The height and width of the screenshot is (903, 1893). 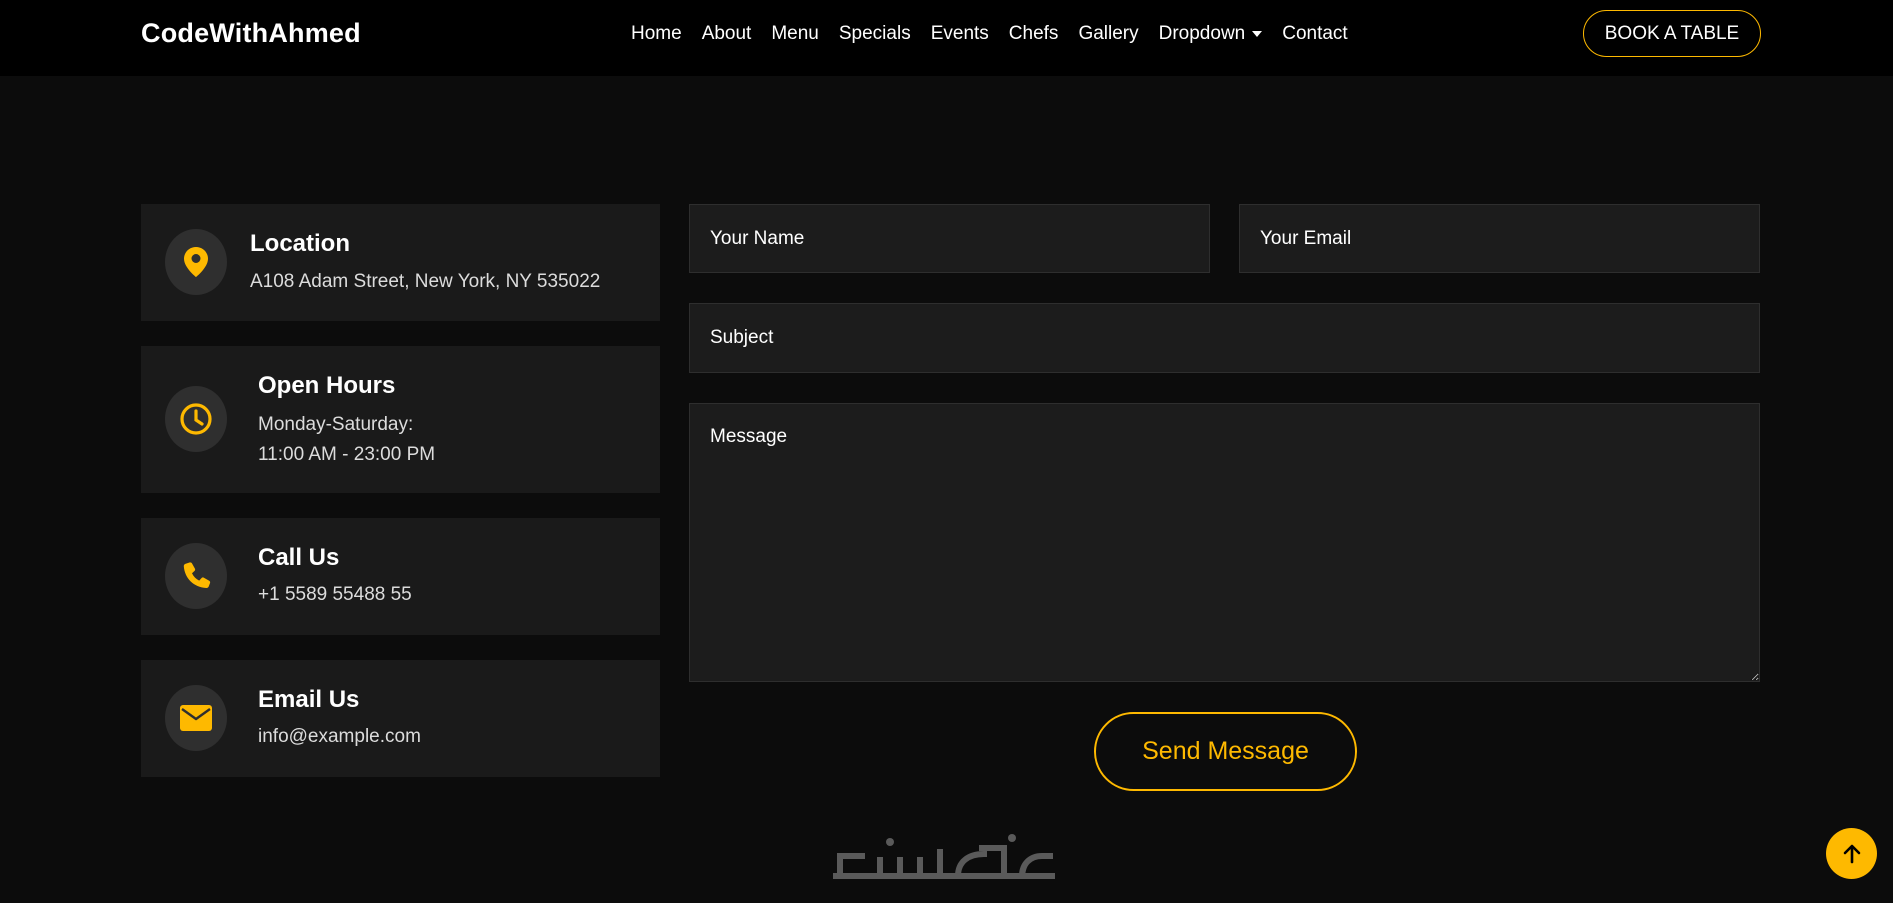 What do you see at coordinates (425, 281) in the screenshot?
I see `location-address: A108 Adam Street, New York, NY 535022` at bounding box center [425, 281].